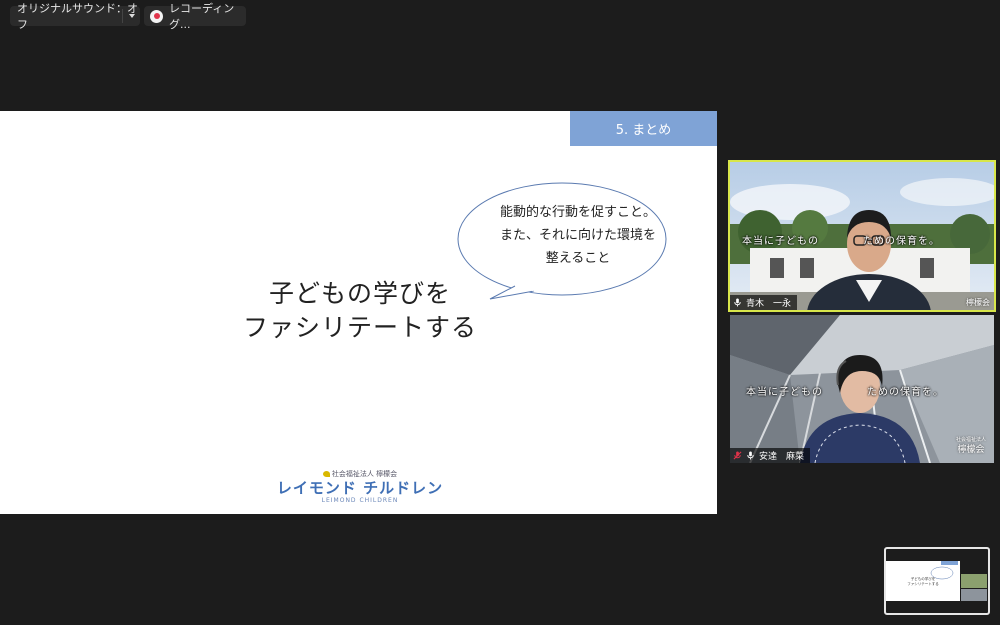  I want to click on slide-title-line: 子どもの学びを, so click(359, 293).